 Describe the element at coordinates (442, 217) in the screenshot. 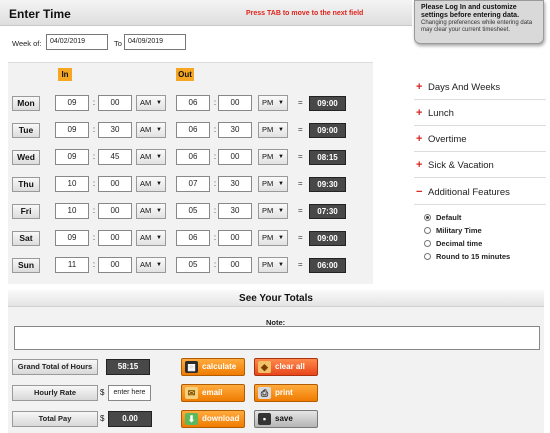

I see `option-default: Default` at that location.